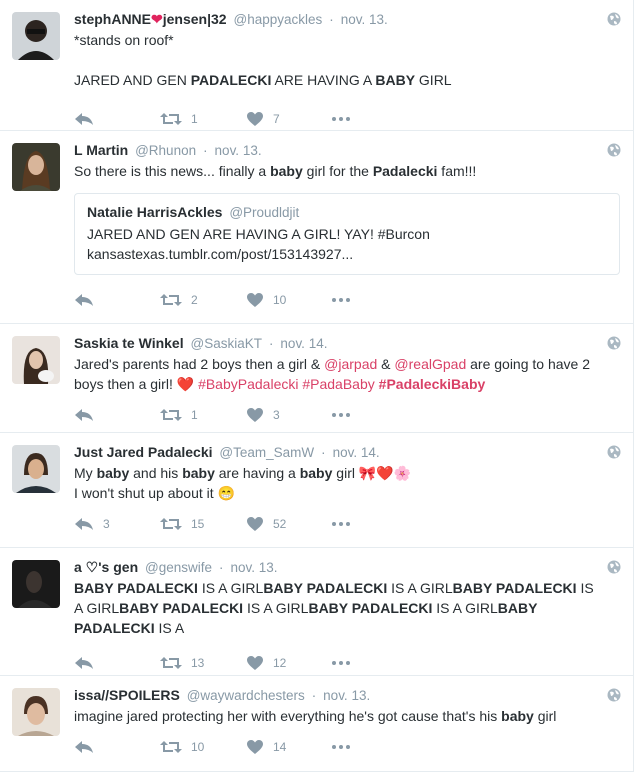 The width and height of the screenshot is (640, 772). Describe the element at coordinates (101, 150) in the screenshot. I see `display-name: L Martin` at that location.